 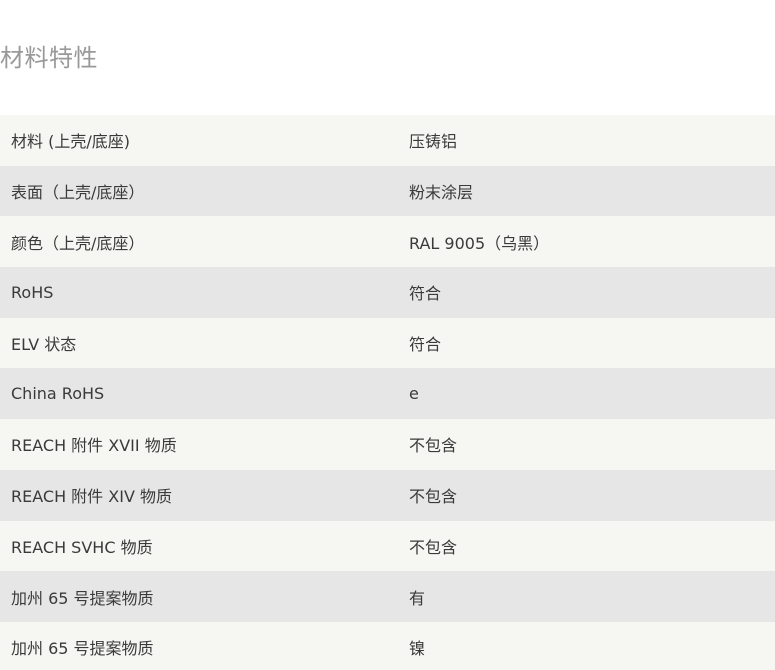 What do you see at coordinates (91, 497) in the screenshot?
I see `property-label: REACH 附件 XIV 物质` at bounding box center [91, 497].